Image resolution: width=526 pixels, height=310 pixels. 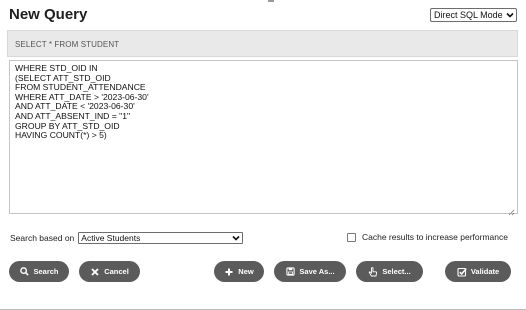 I want to click on base-query-text: SELECT * FROM STUDENT, so click(x=262, y=43).